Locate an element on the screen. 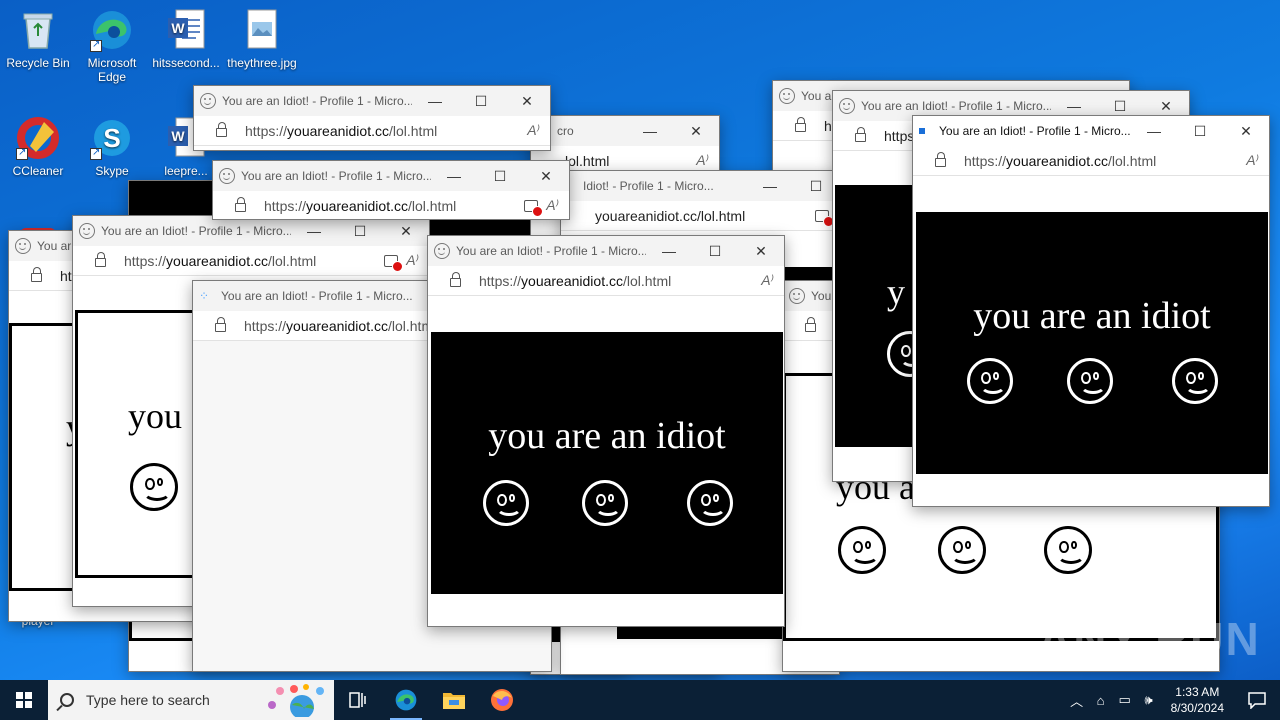 The width and height of the screenshot is (1280, 720). url-domain: youareanidiot.cc is located at coordinates (217, 260).